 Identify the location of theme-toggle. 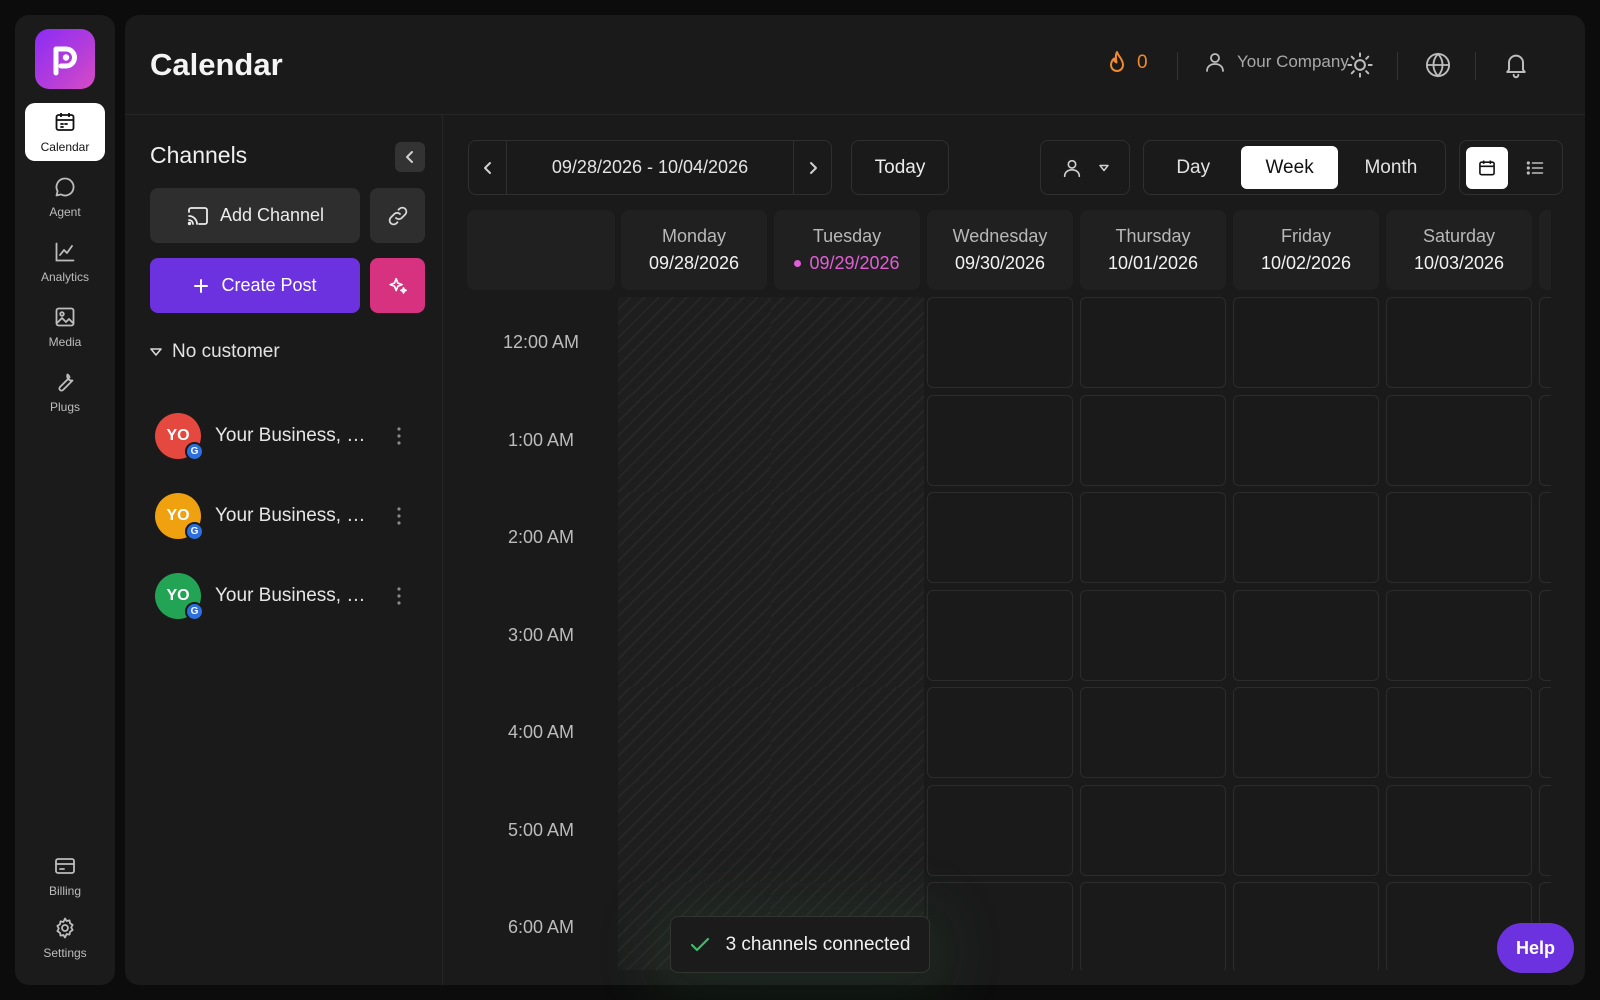
(1360, 65).